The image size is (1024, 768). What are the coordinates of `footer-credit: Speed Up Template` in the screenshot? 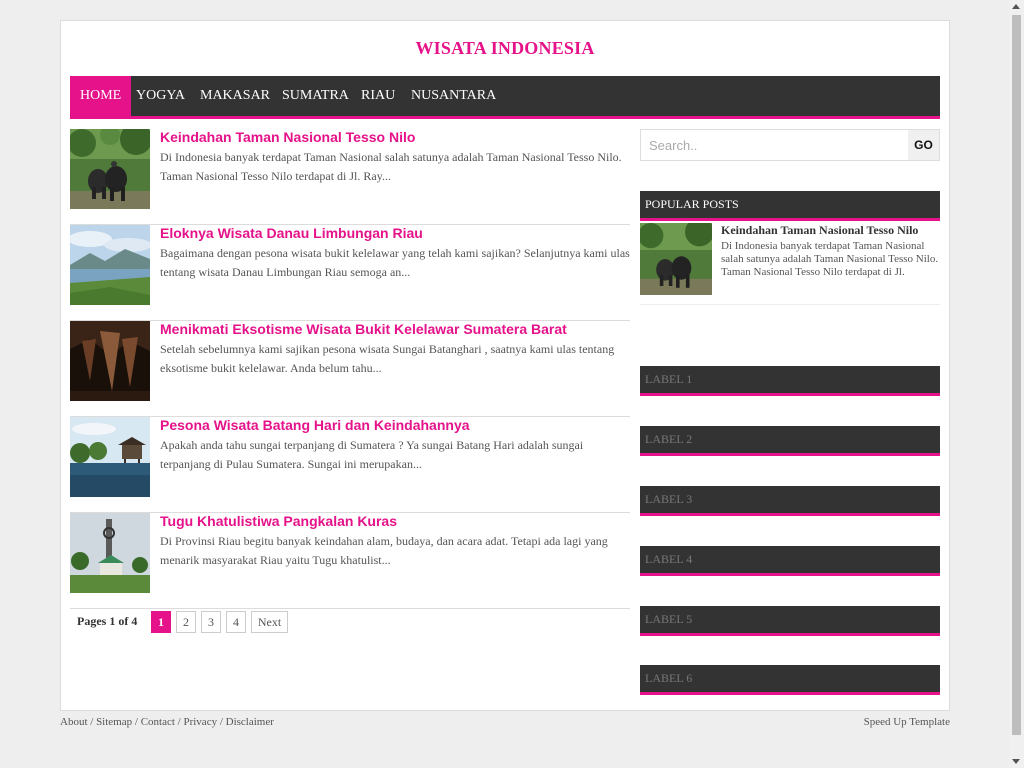 It's located at (907, 722).